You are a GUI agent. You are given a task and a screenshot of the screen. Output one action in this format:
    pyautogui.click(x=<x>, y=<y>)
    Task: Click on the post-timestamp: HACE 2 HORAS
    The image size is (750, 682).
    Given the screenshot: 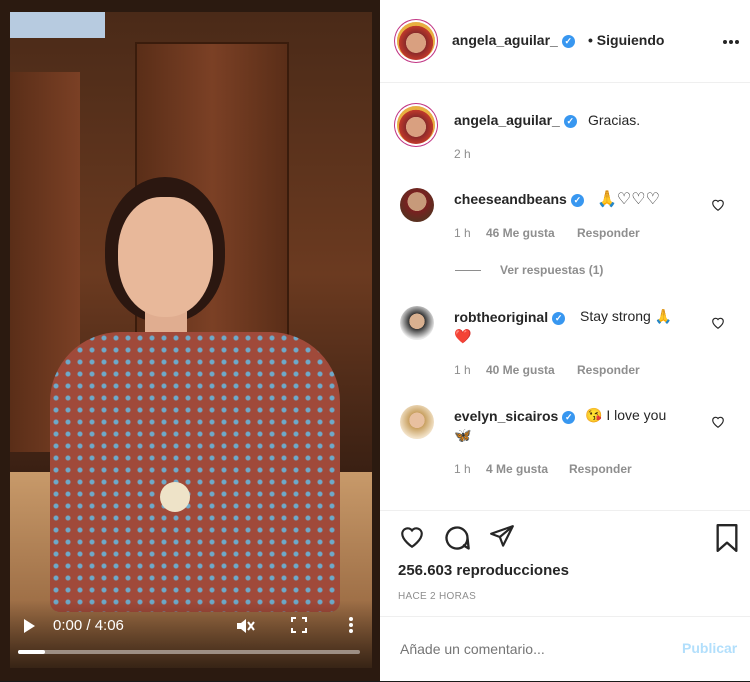 What is the action you would take?
    pyautogui.click(x=437, y=596)
    